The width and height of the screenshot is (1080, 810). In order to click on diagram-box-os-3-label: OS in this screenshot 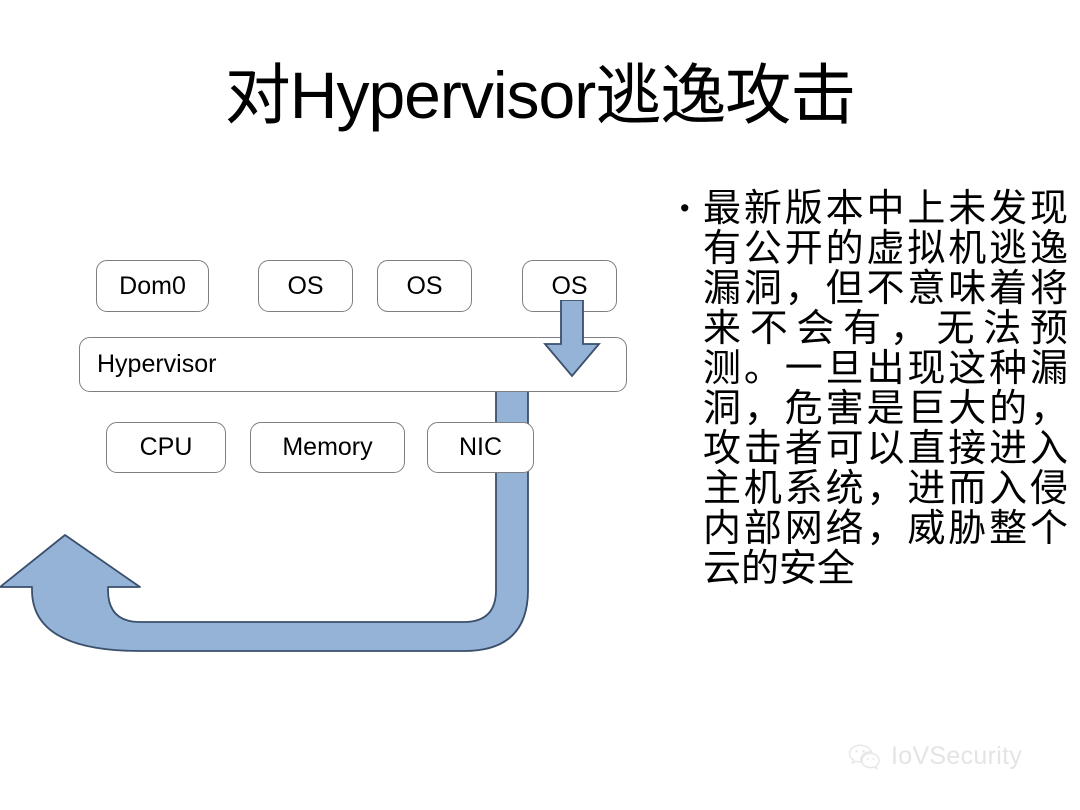, I will do `click(569, 285)`.